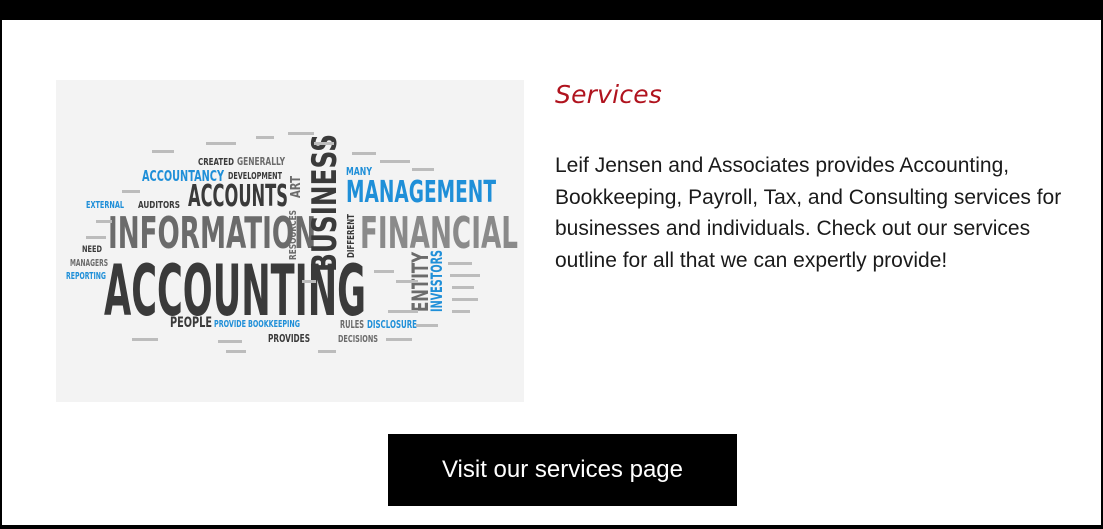 Image resolution: width=1103 pixels, height=529 pixels. Describe the element at coordinates (325, 203) in the screenshot. I see `word-business: BUSINESS` at that location.